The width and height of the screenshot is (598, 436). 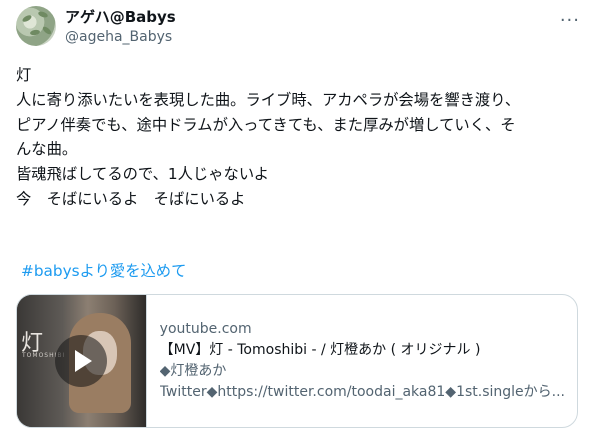 What do you see at coordinates (143, 174) in the screenshot?
I see `tweet-line: 皆魂飛ばしてるので、1人じゃないよ` at bounding box center [143, 174].